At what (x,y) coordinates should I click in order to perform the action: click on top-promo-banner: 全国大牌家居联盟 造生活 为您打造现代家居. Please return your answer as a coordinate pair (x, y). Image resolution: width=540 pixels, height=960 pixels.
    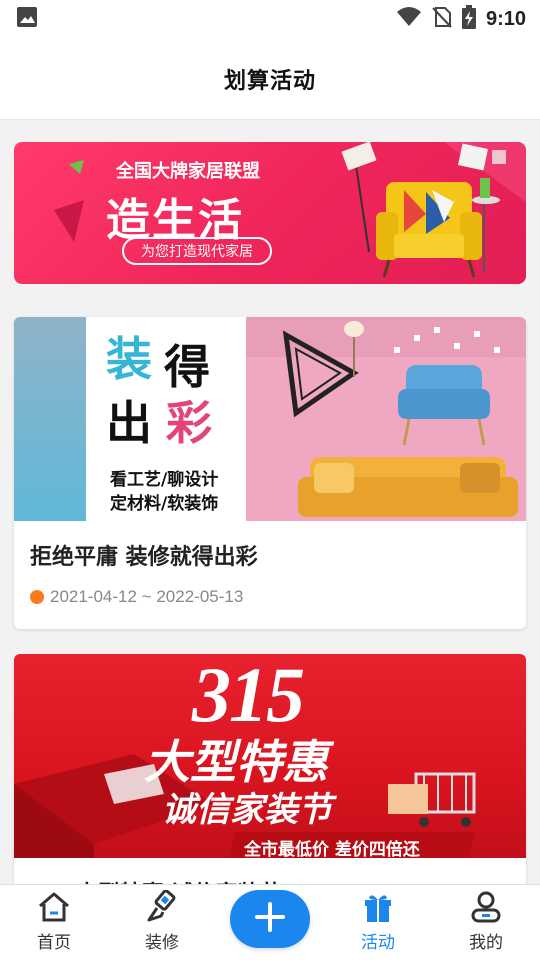
    Looking at the image, I should click on (270, 213).